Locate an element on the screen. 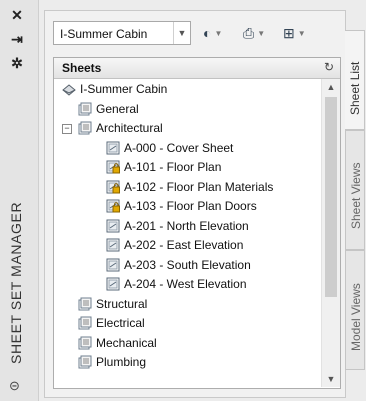 Image resolution: width=366 pixels, height=401 pixels. tree-item-label: Electrical is located at coordinates (120, 323).